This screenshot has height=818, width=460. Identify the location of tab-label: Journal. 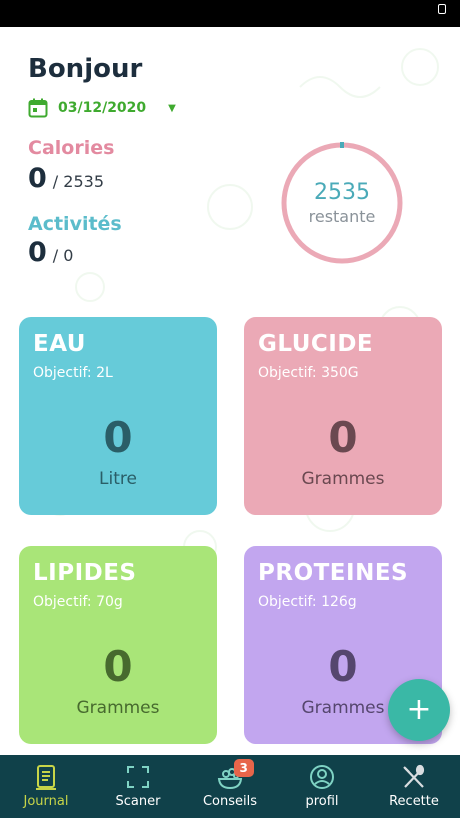
(46, 801).